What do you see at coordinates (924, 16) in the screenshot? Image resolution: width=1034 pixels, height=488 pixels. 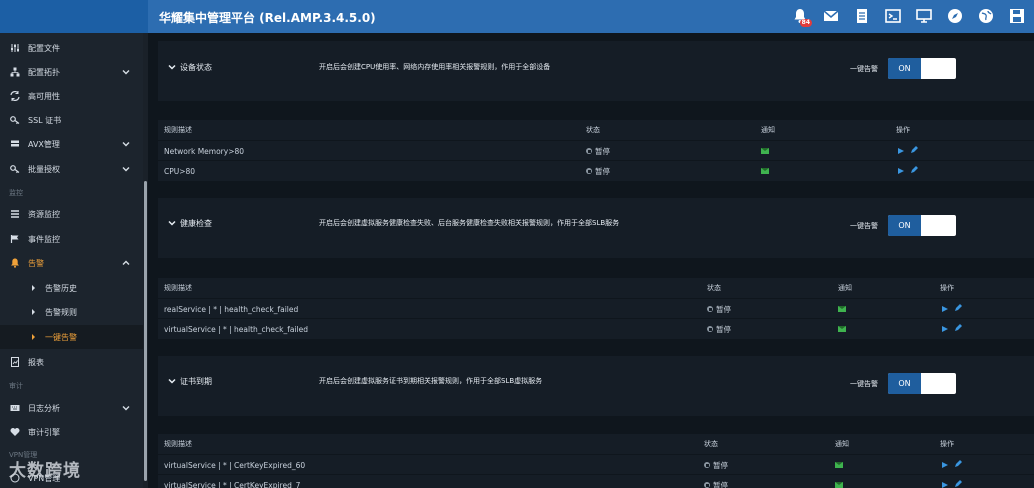 I see `monitor-icon` at bounding box center [924, 16].